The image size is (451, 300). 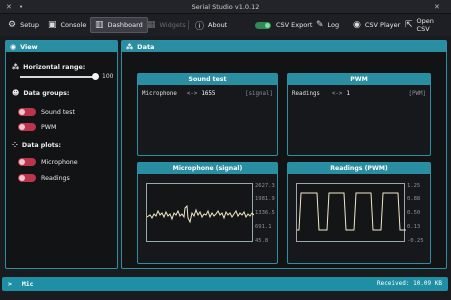 I want to click on y-tick-label: 0.88, so click(x=414, y=199).